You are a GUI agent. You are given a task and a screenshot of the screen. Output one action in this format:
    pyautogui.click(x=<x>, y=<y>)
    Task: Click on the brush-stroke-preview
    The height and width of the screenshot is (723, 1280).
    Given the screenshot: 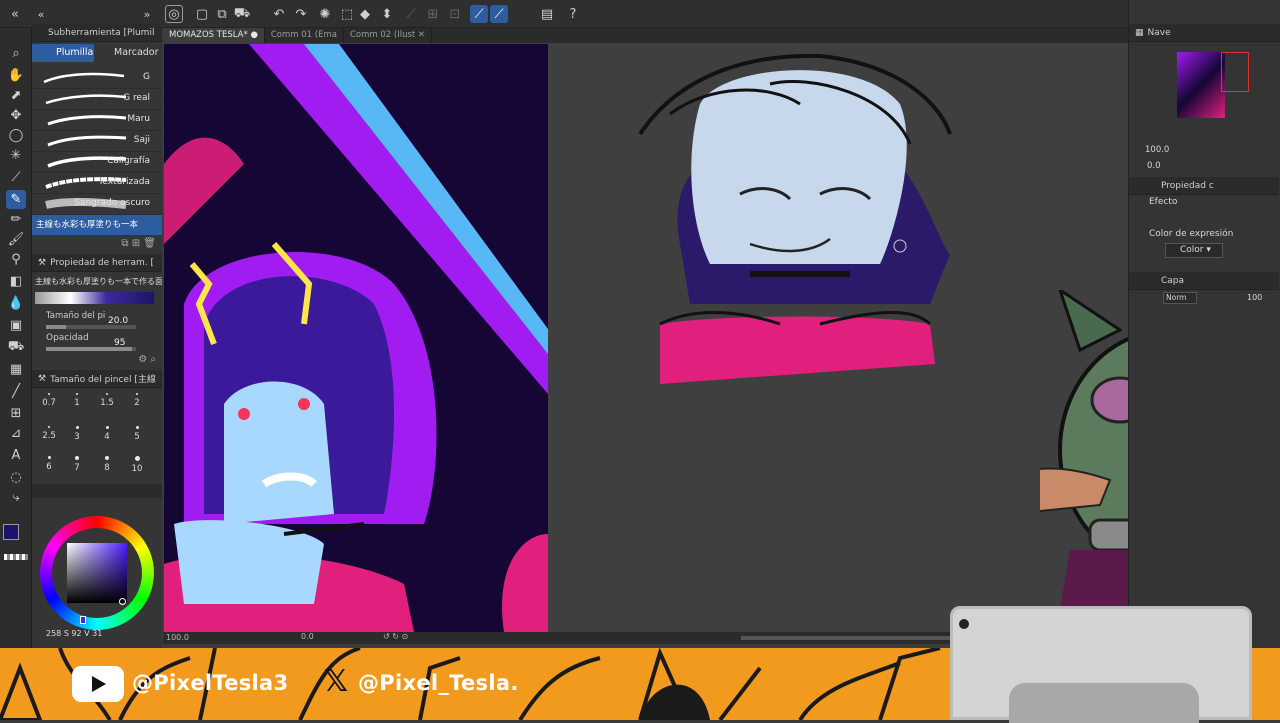 What is the action you would take?
    pyautogui.click(x=94, y=298)
    